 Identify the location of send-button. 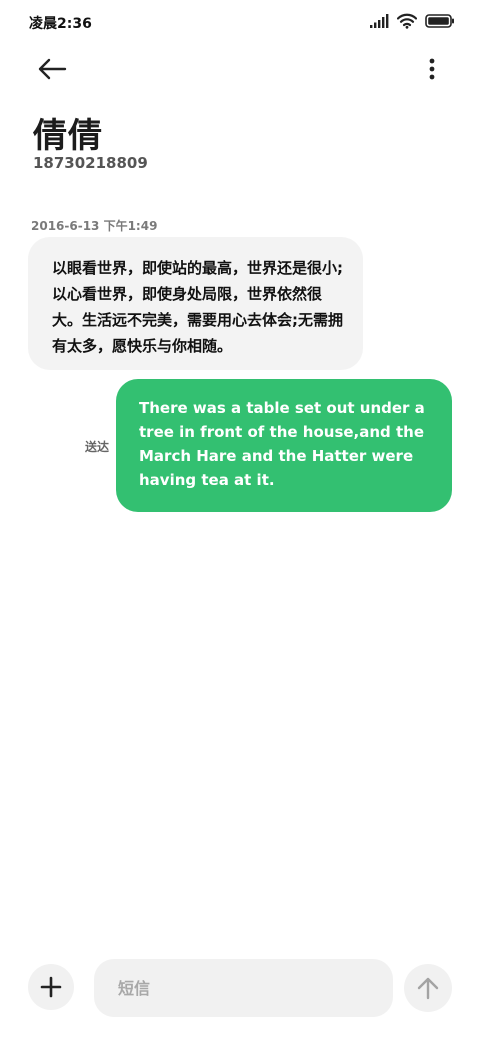
(428, 988).